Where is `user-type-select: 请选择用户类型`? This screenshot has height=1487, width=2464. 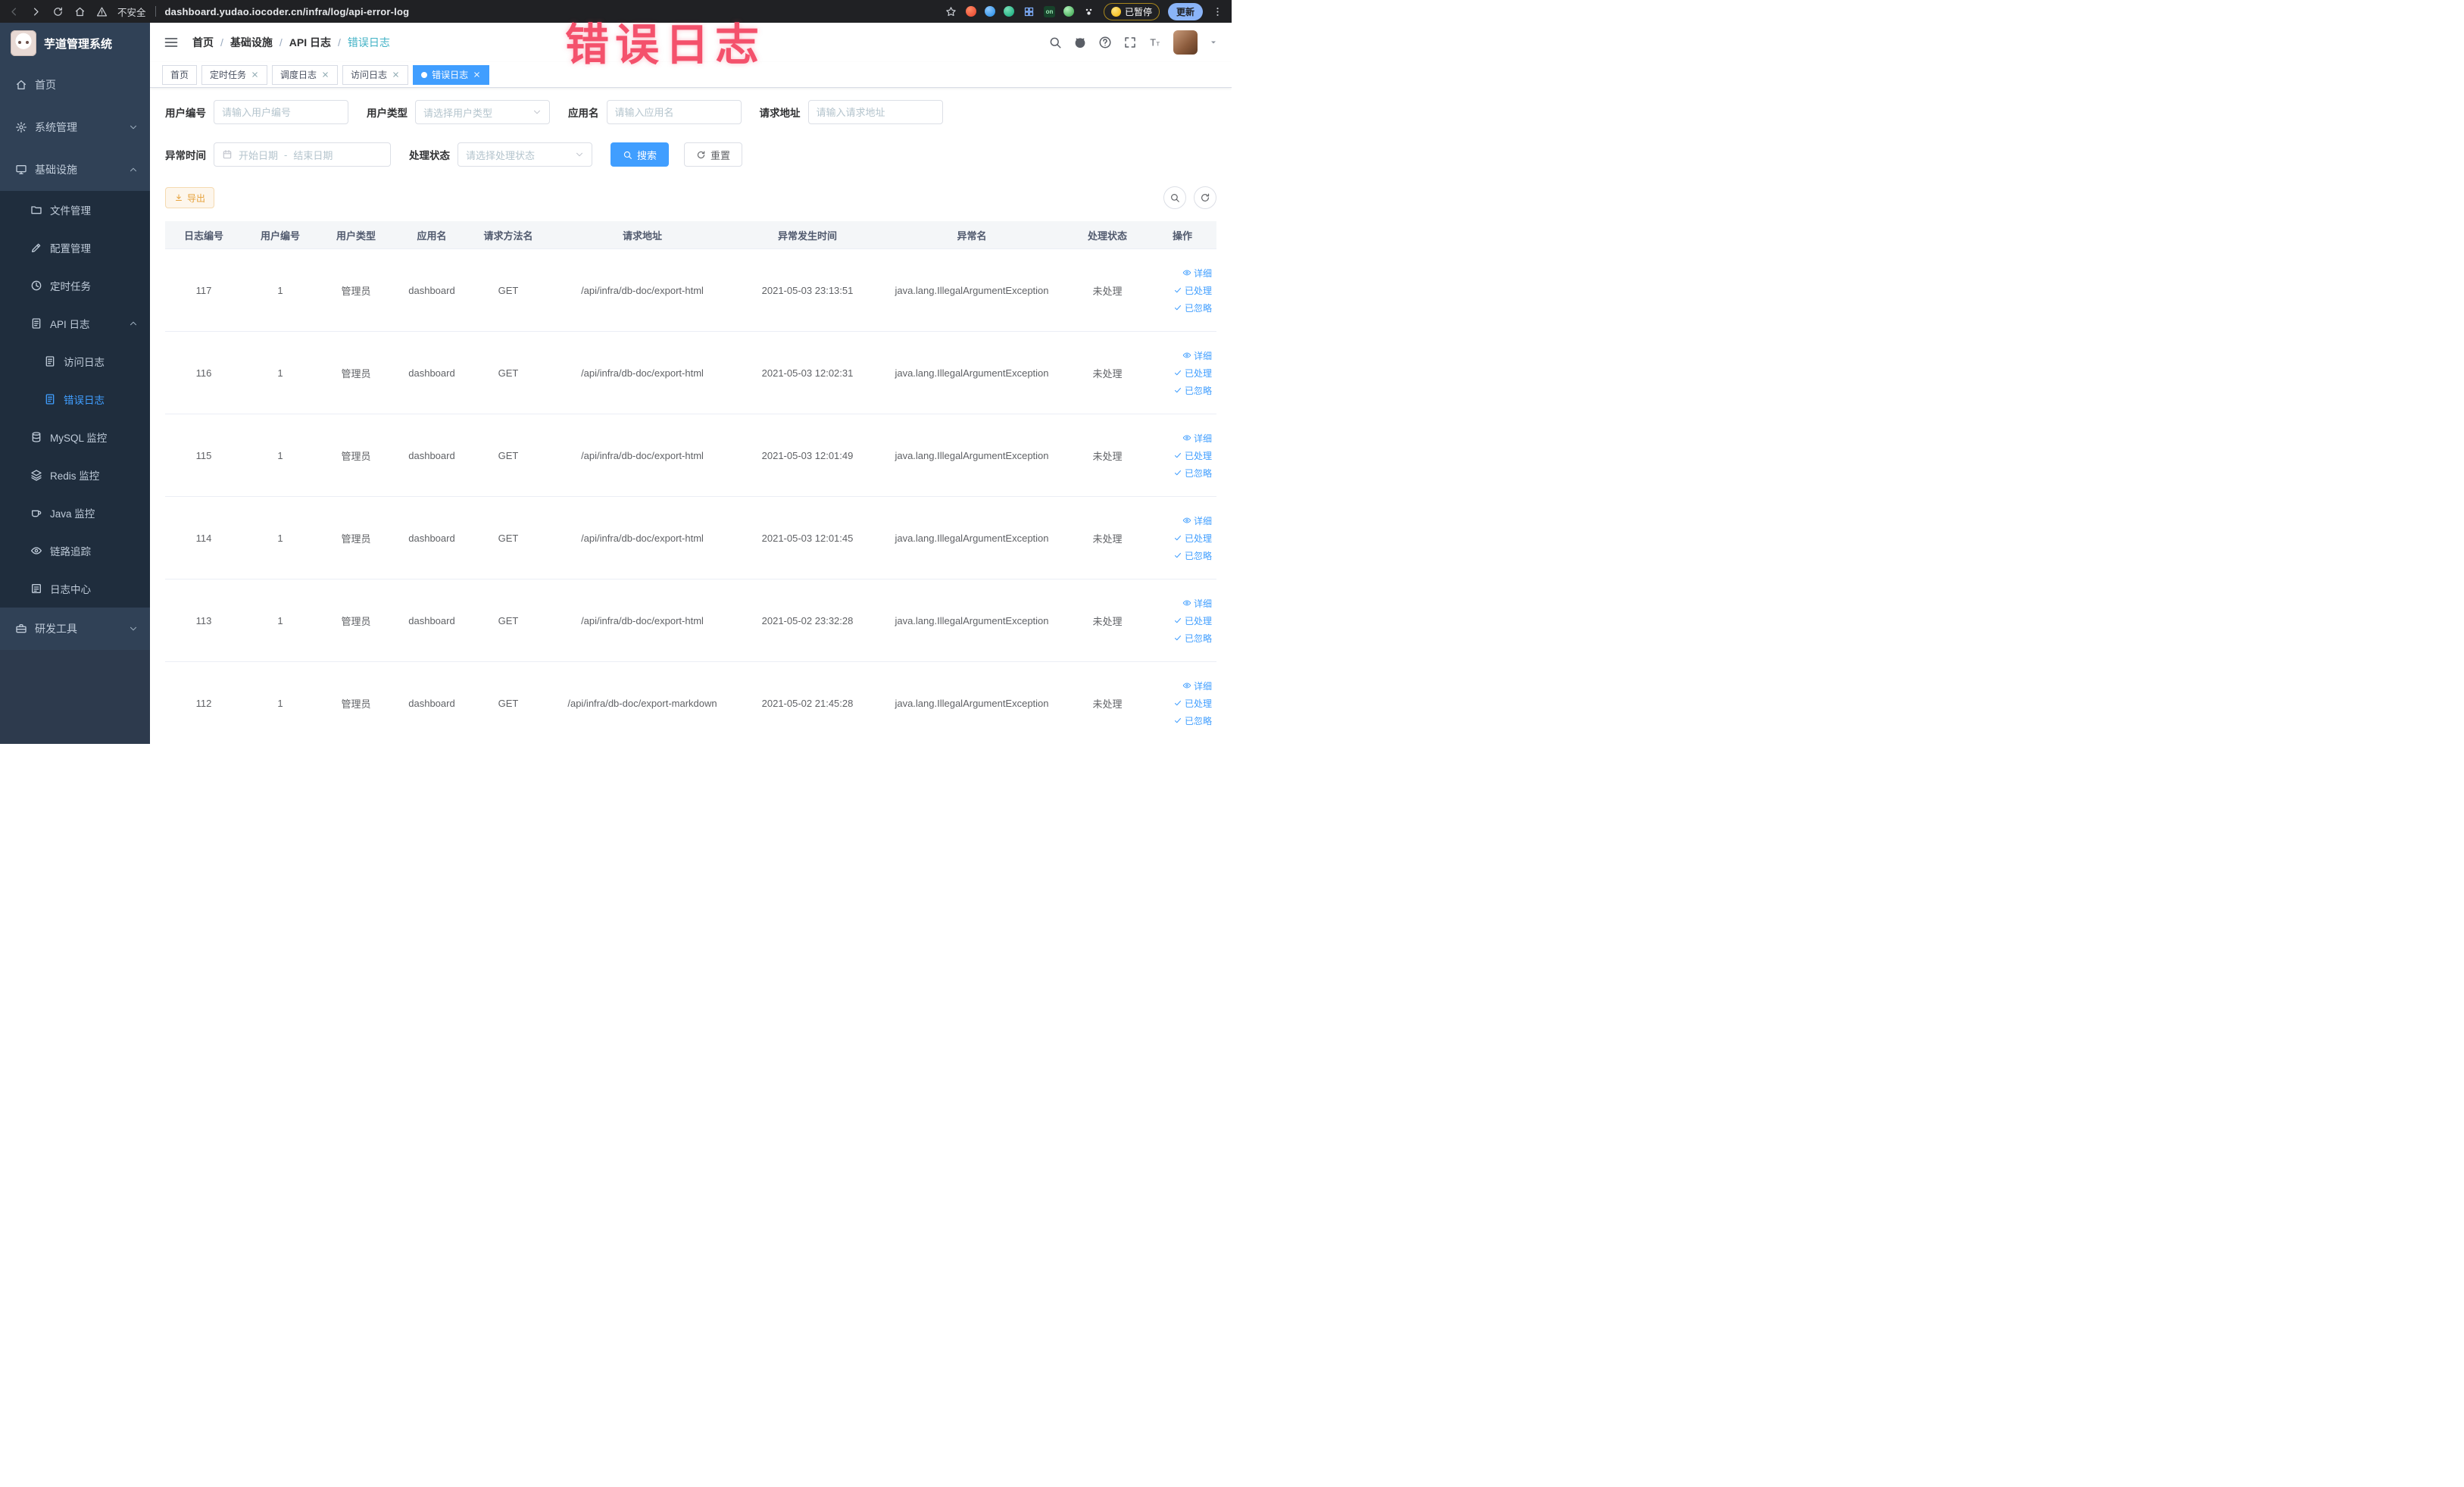
user-type-select: 请选择用户类型 is located at coordinates (482, 112).